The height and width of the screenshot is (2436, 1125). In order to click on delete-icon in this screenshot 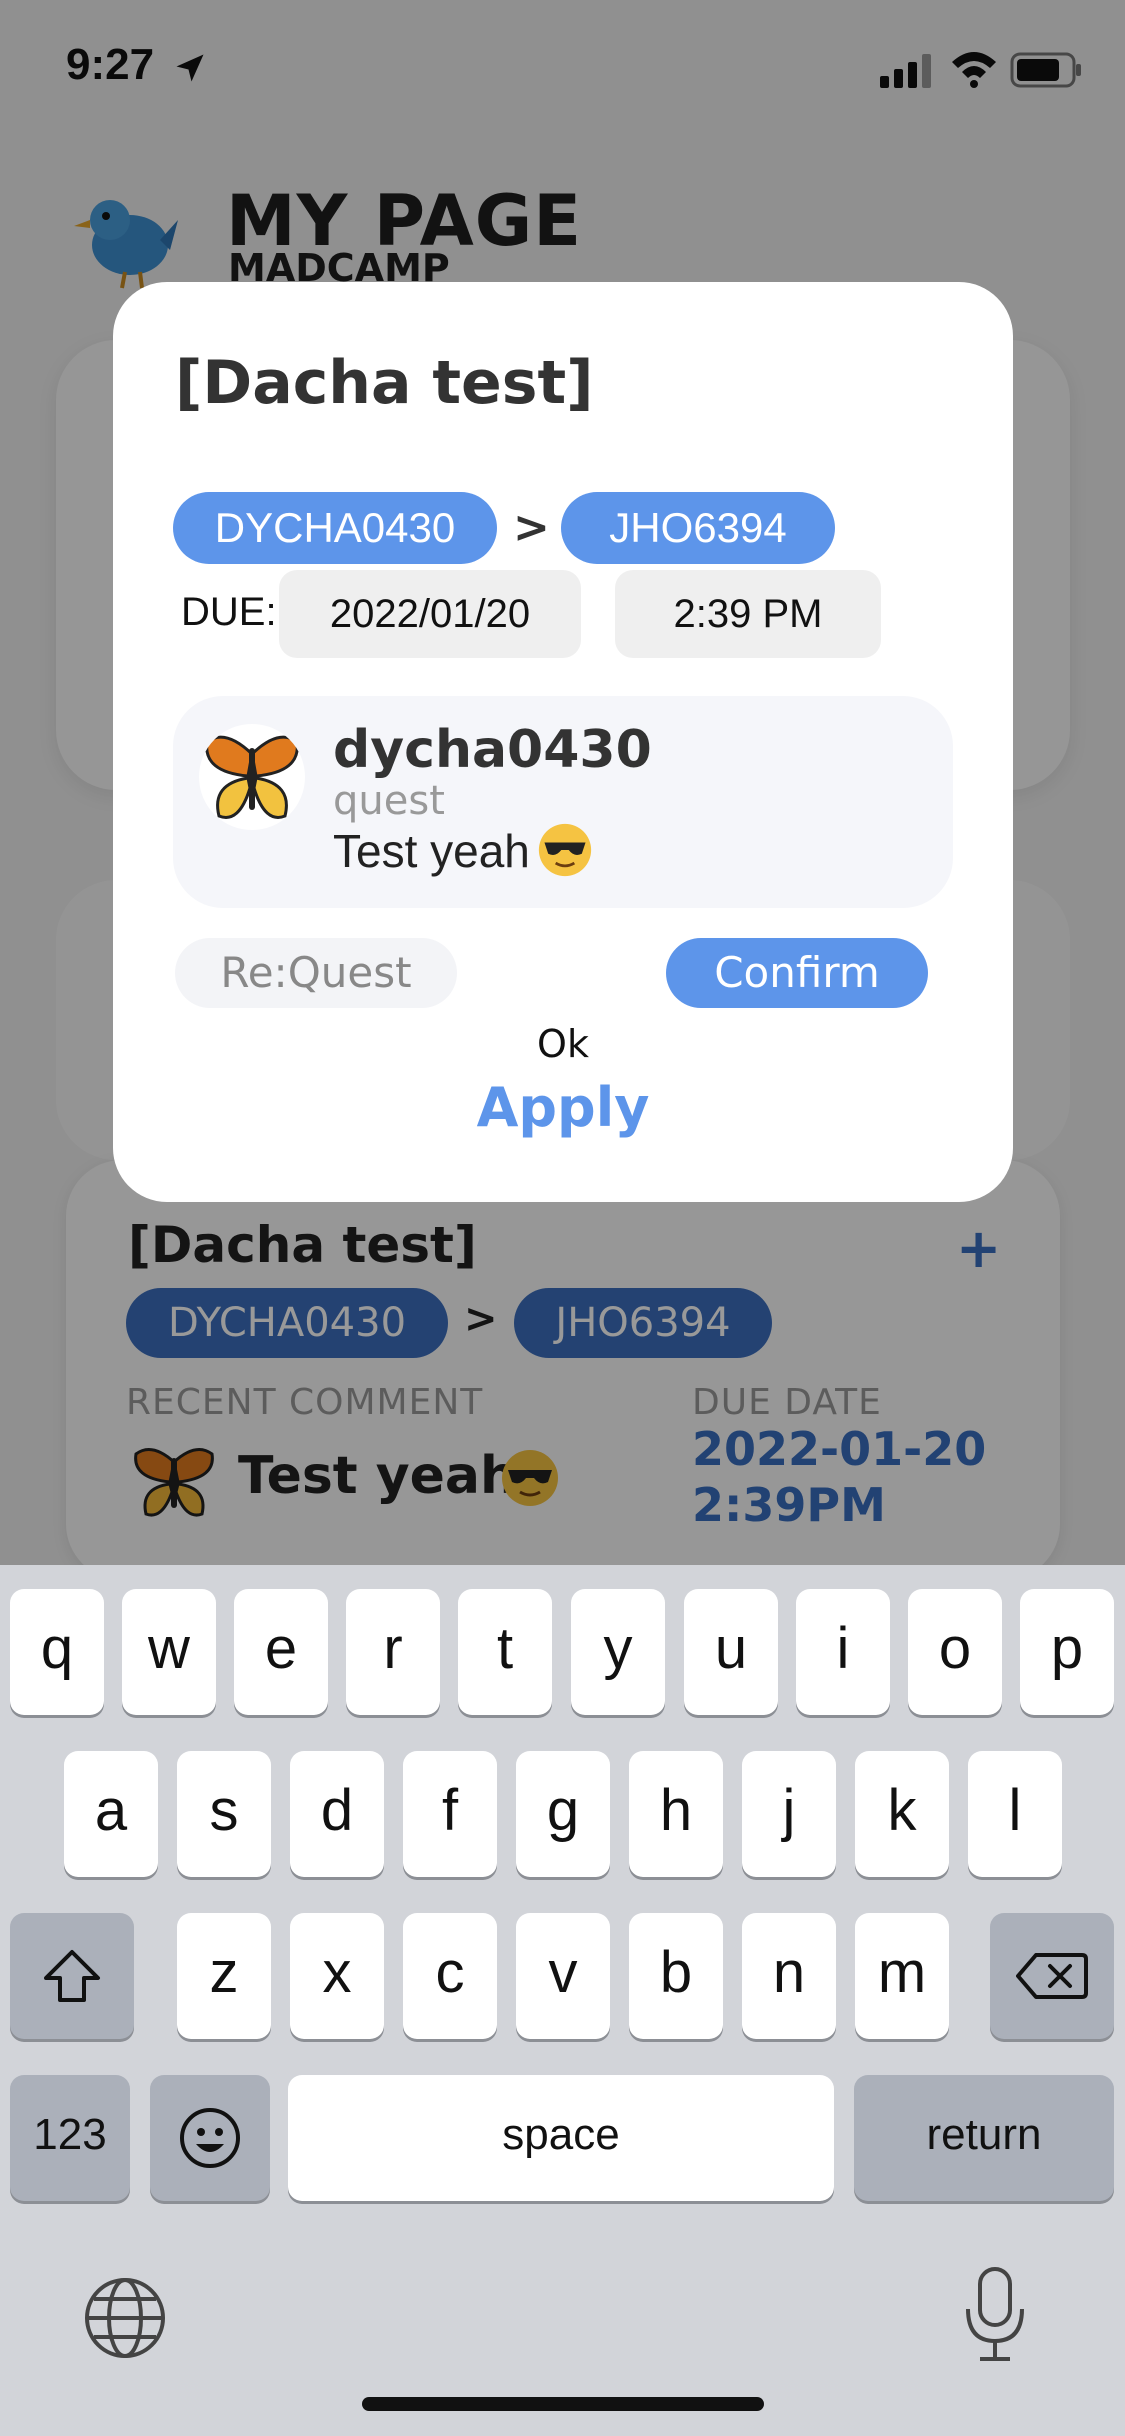, I will do `click(1052, 1976)`.